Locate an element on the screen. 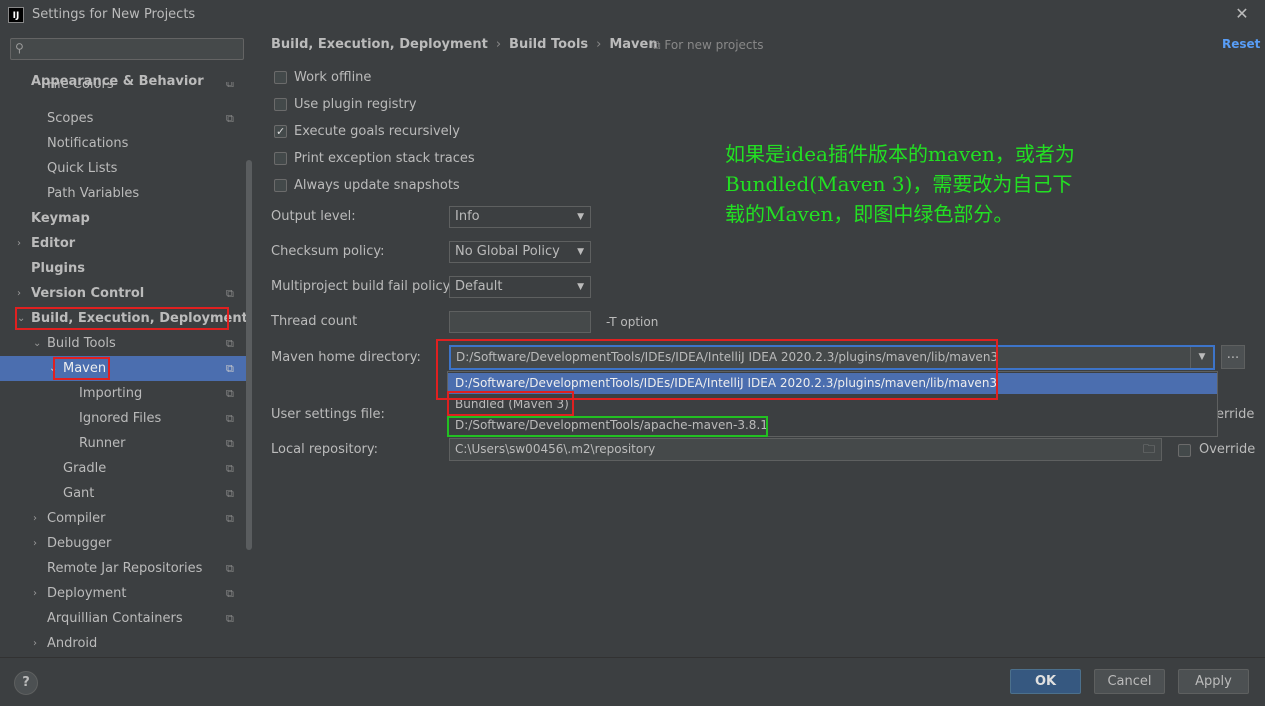 Image resolution: width=1265 pixels, height=706 pixels. folder-icon: 🗀 is located at coordinates (1149, 449).